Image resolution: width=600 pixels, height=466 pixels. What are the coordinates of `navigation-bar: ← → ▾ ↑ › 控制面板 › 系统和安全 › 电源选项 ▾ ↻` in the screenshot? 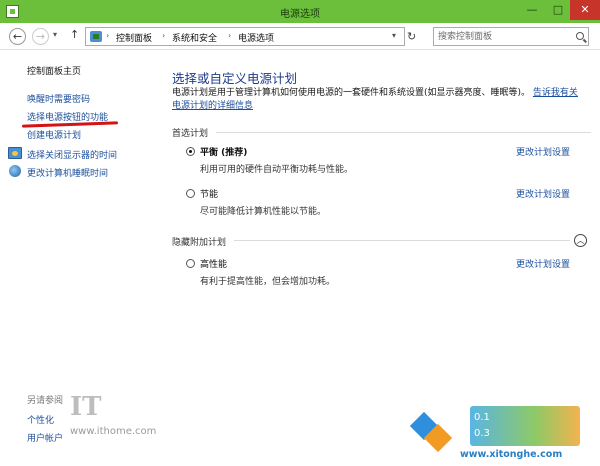 It's located at (300, 36).